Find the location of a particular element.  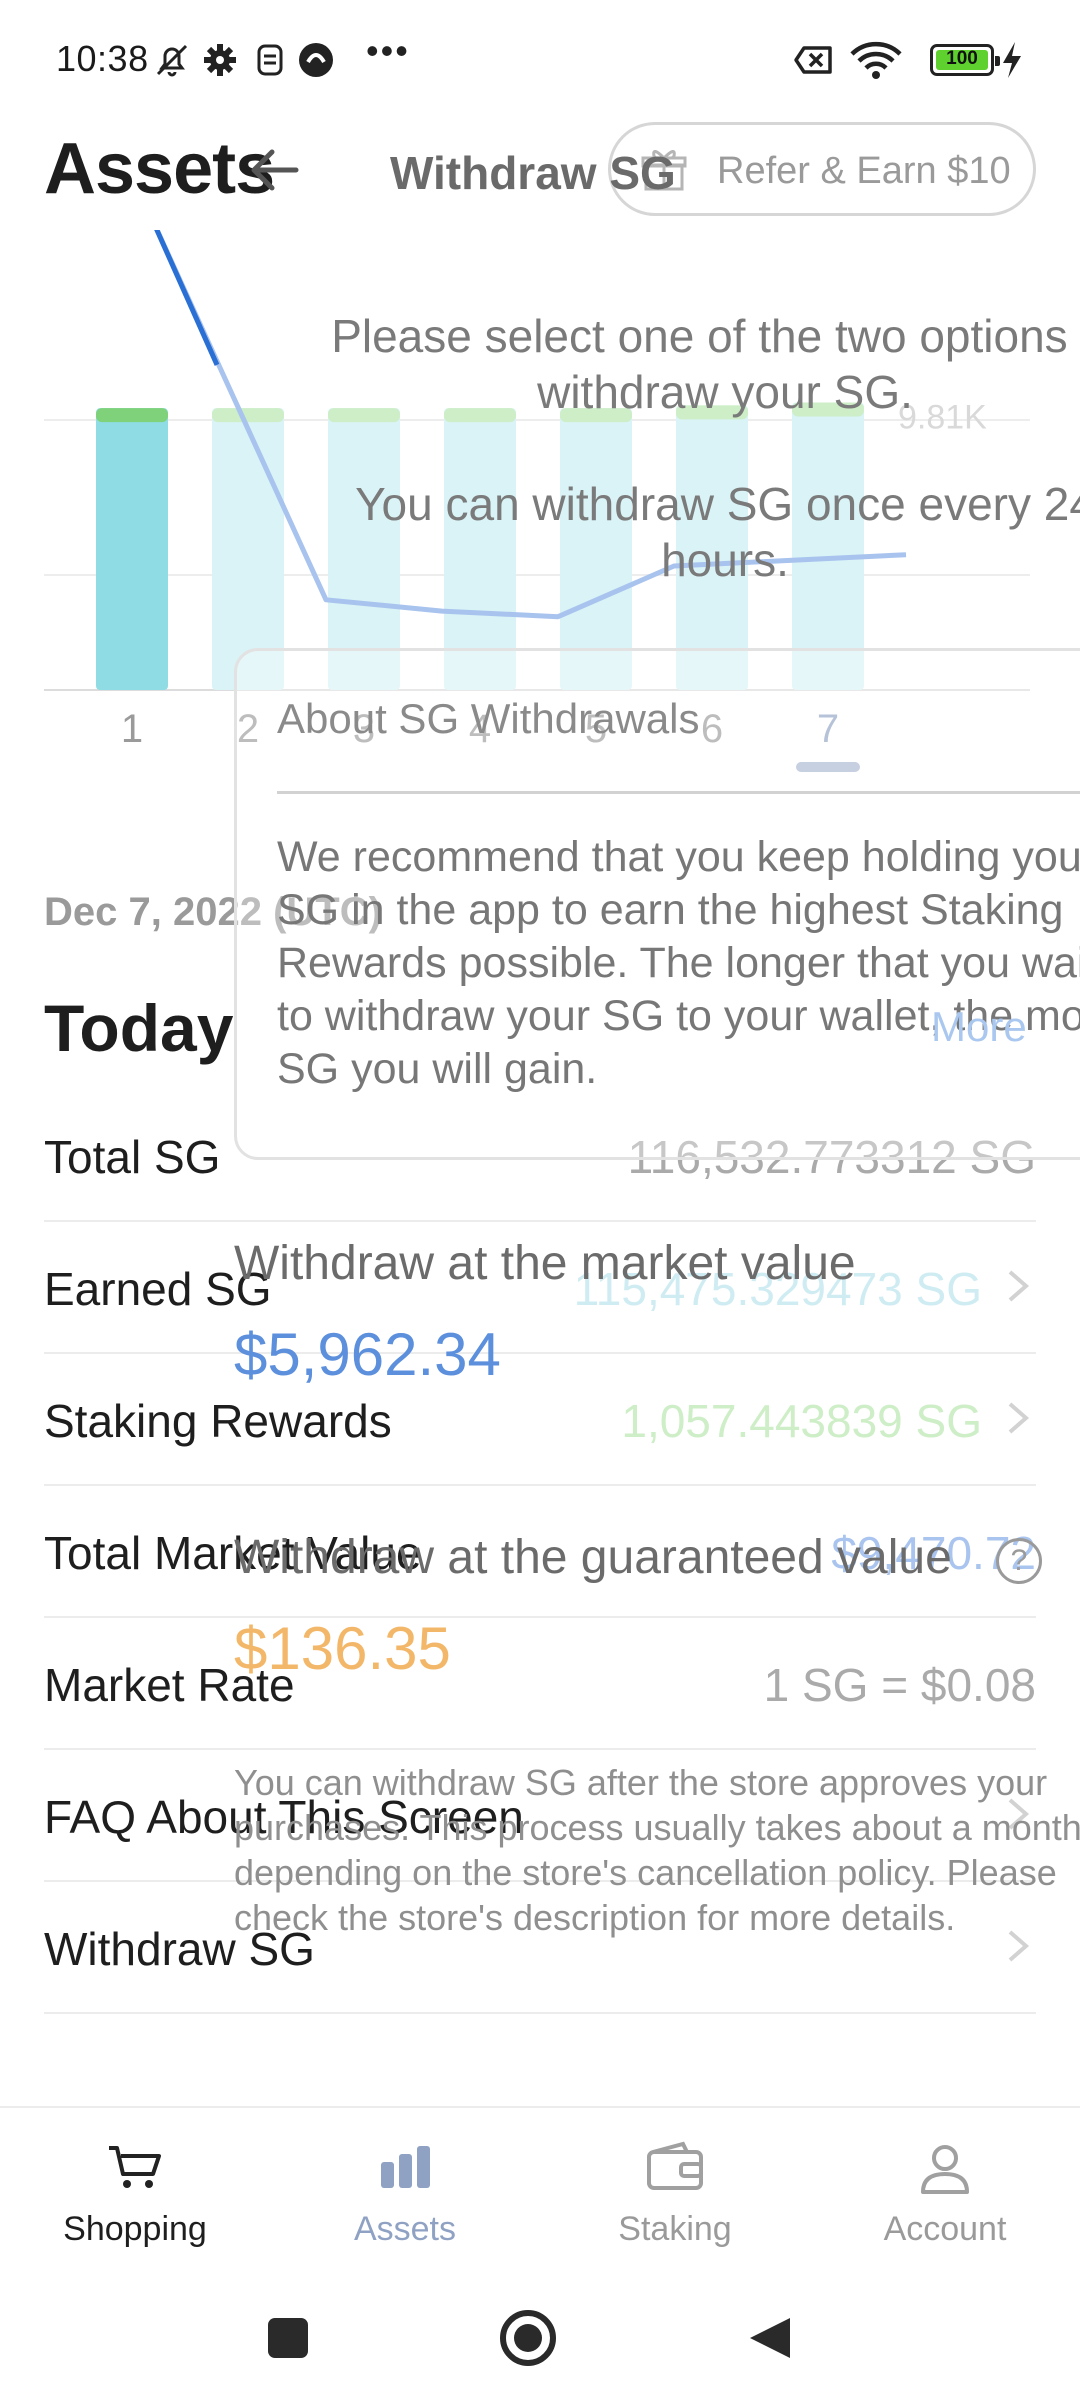

gear-icon is located at coordinates (220, 60).